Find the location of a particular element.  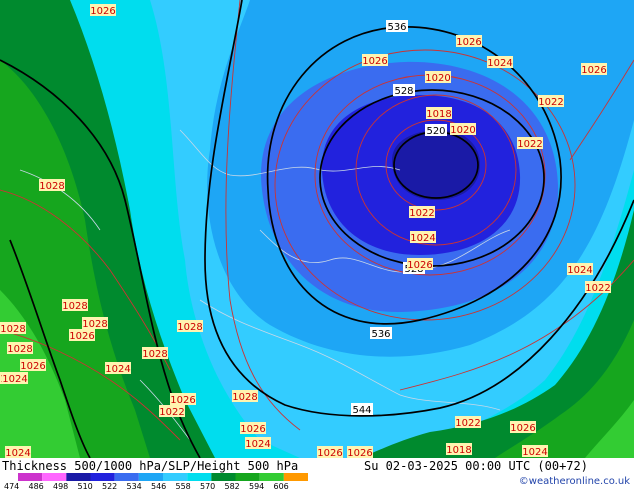

svg-text: 528 is located at coordinates (403, 91).